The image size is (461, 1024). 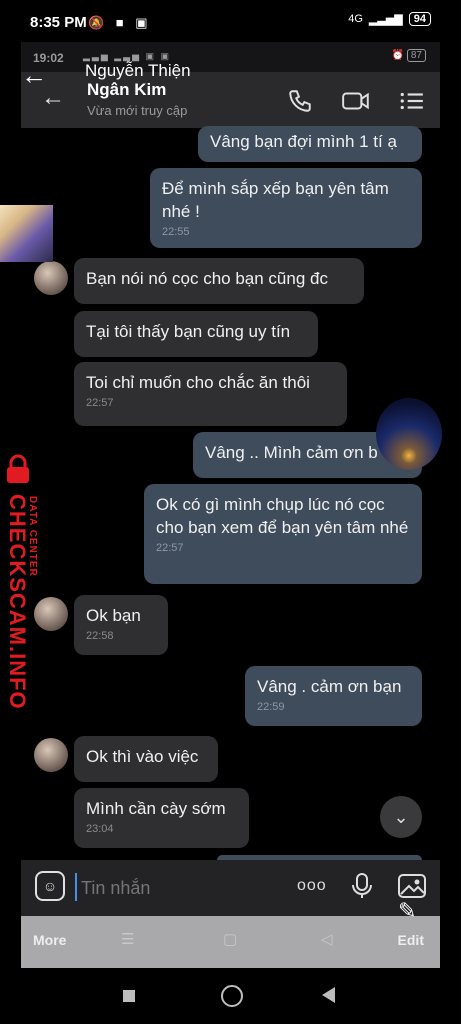 I want to click on scroll-down-button: ⌄, so click(x=401, y=817).